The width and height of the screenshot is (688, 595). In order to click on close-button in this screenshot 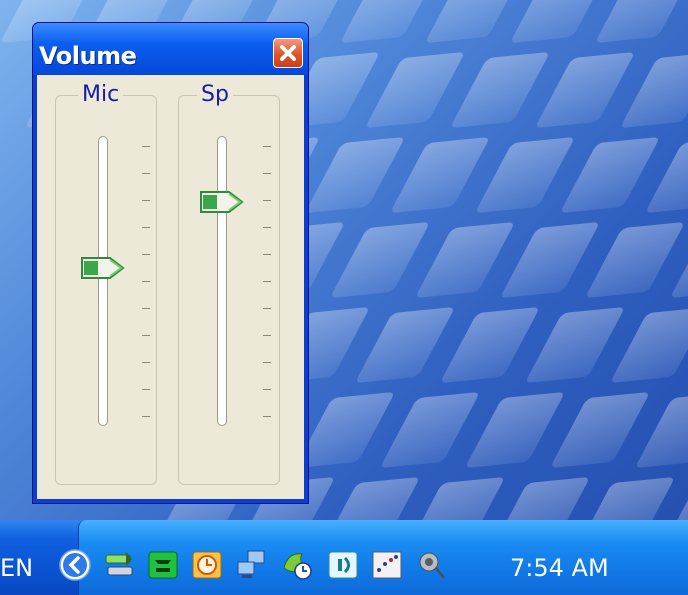, I will do `click(288, 53)`.